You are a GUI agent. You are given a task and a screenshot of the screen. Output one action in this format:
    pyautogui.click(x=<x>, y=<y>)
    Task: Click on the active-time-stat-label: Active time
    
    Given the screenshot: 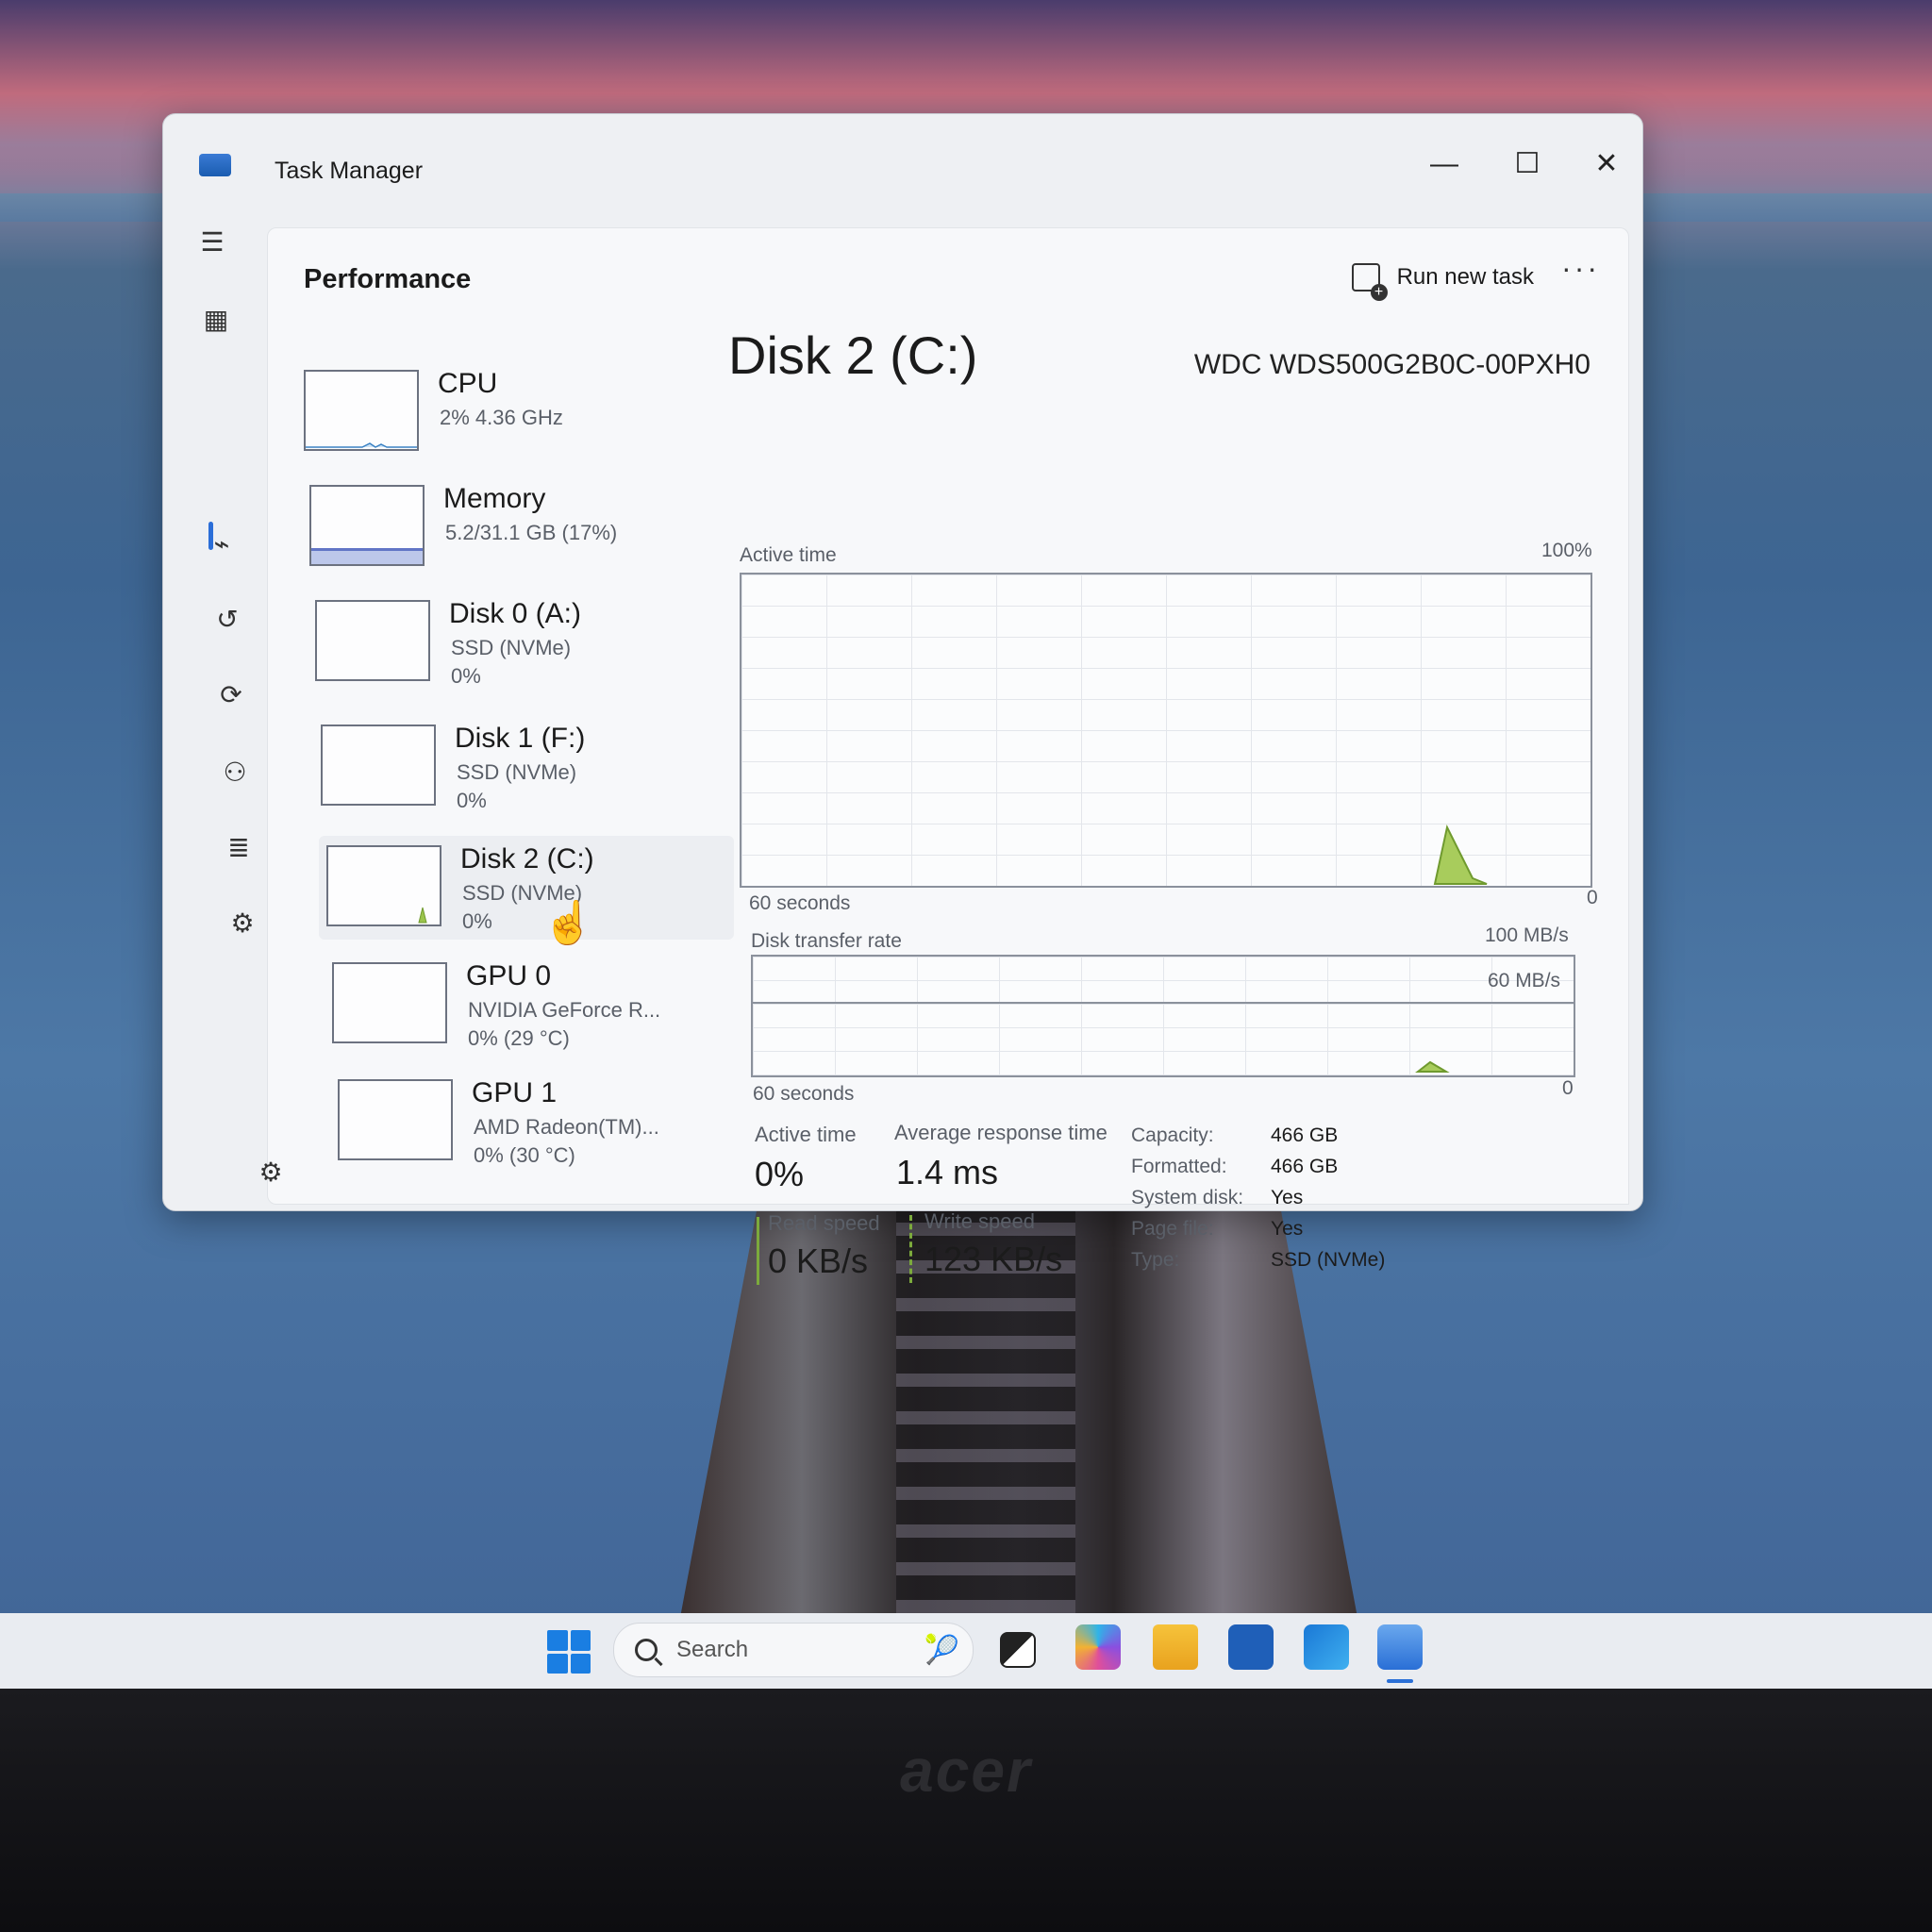 What is the action you would take?
    pyautogui.click(x=806, y=1135)
    